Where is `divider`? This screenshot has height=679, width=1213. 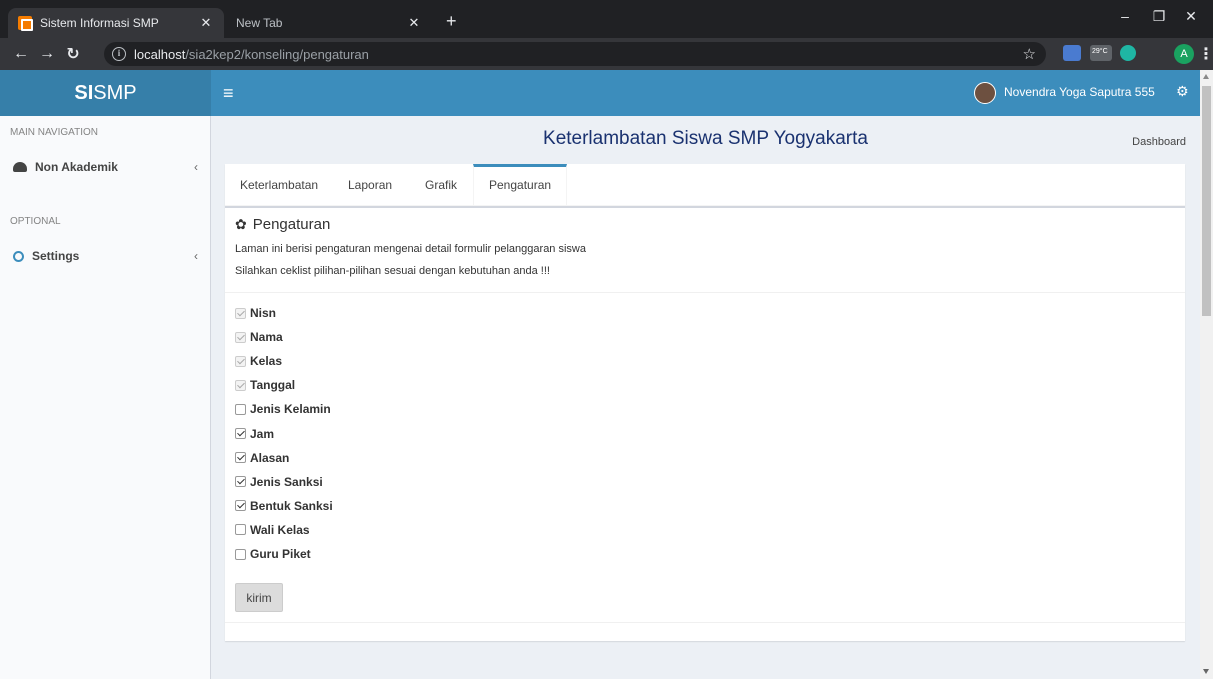
divider is located at coordinates (705, 292).